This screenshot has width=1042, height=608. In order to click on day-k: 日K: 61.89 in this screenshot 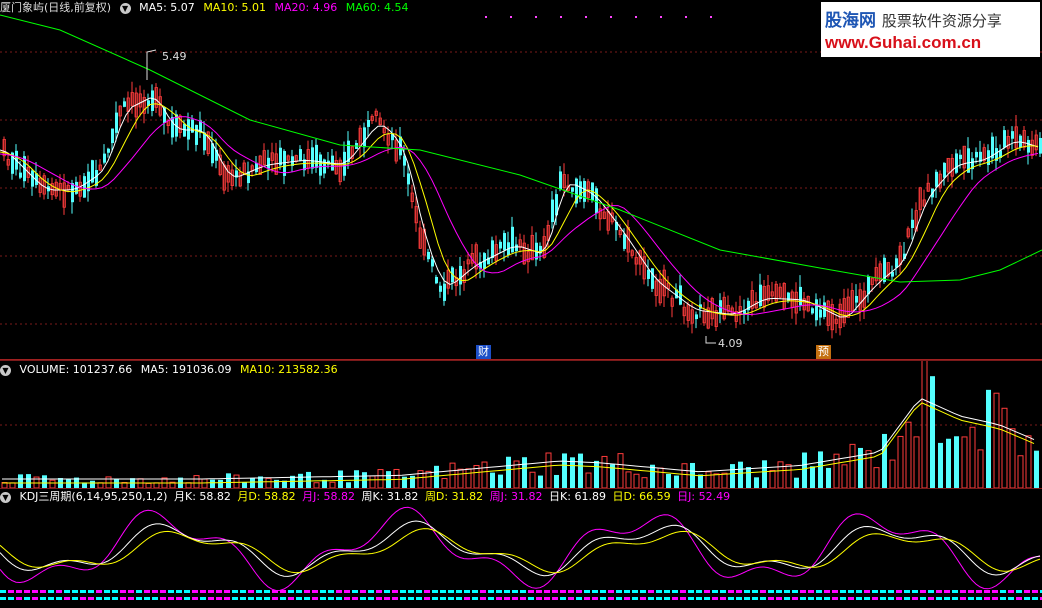, I will do `click(577, 496)`.